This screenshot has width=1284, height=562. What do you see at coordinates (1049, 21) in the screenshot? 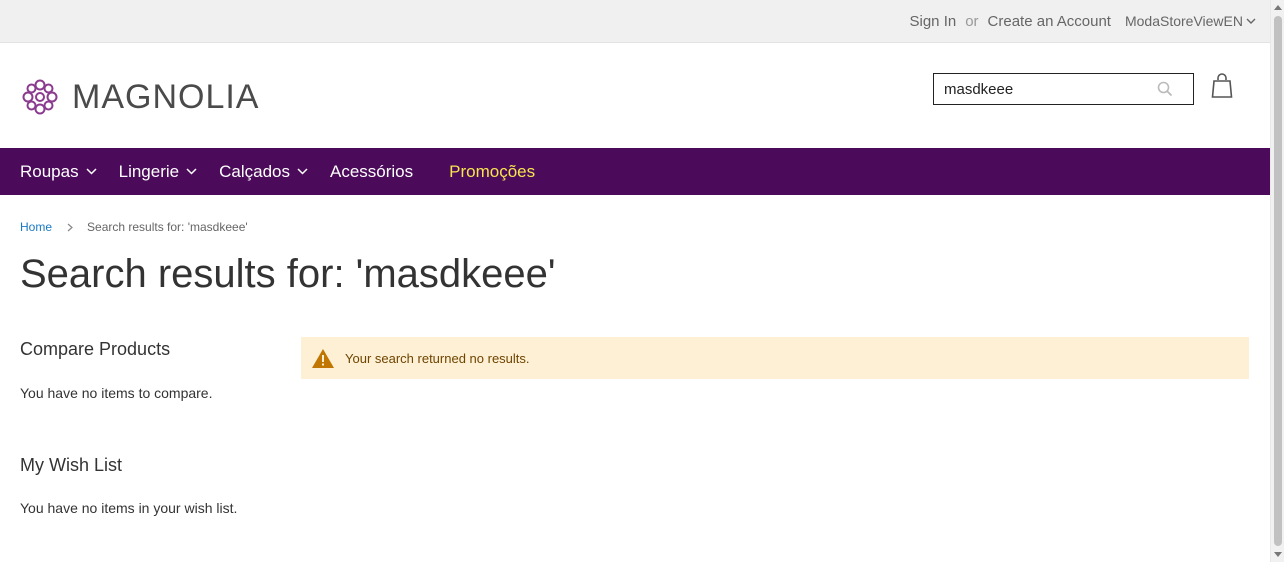
I see `create-account-link: Create an Account` at bounding box center [1049, 21].